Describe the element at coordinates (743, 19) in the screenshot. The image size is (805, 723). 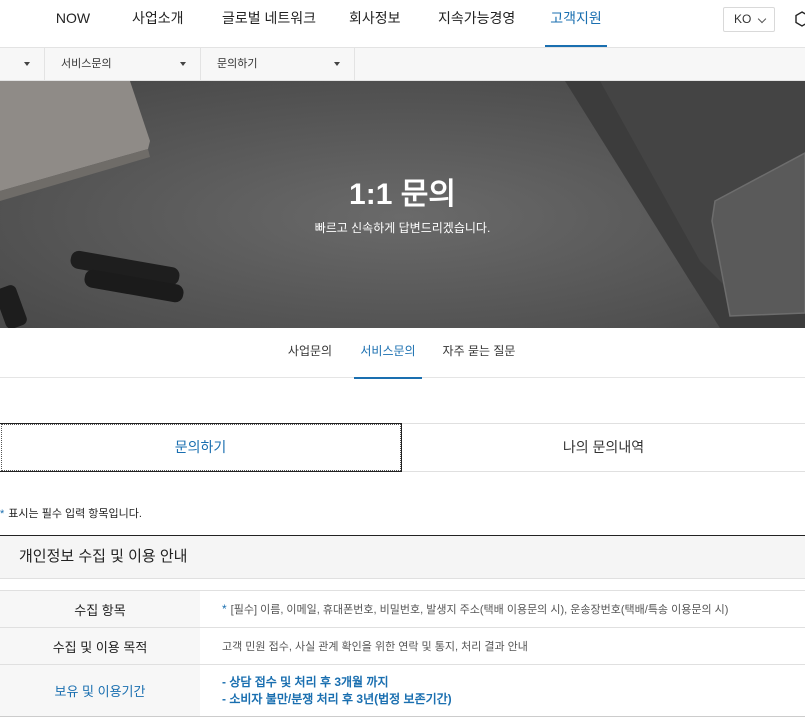
I see `language-value: KO` at that location.